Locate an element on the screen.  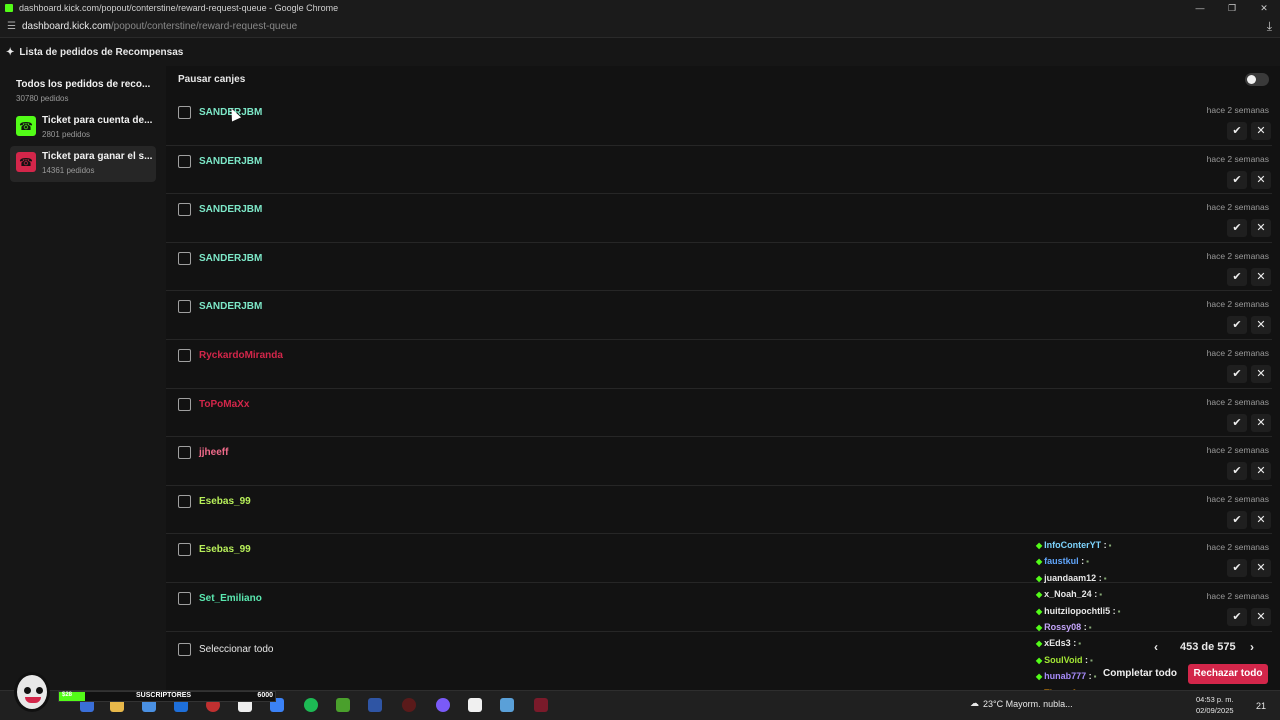
select-all-checkbox is located at coordinates (184, 650).